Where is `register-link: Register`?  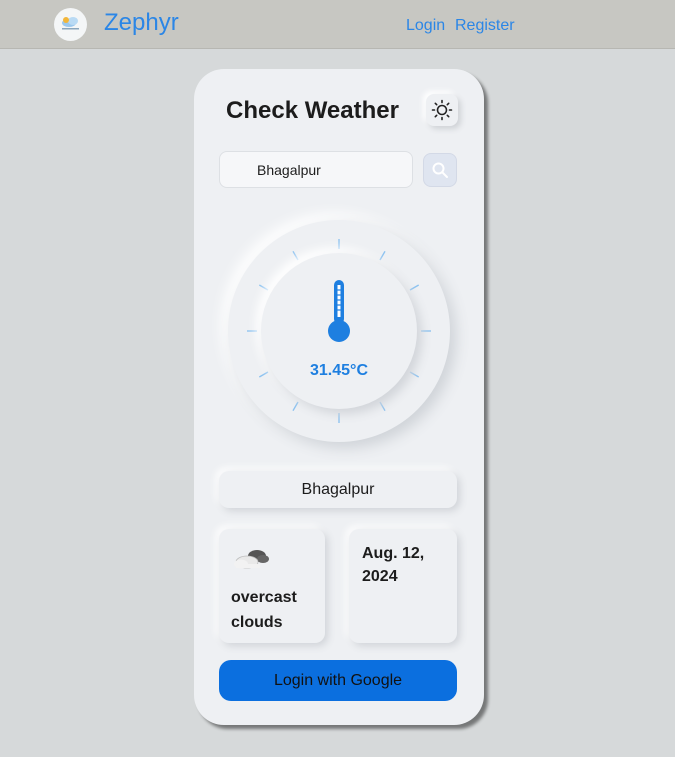 register-link: Register is located at coordinates (485, 26).